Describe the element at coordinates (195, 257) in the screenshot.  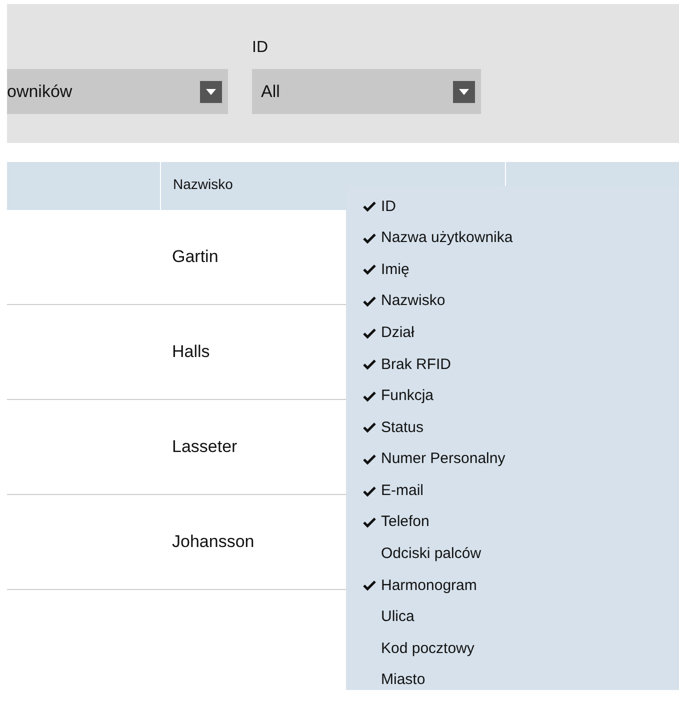
I see `table-cell: Gartin` at that location.